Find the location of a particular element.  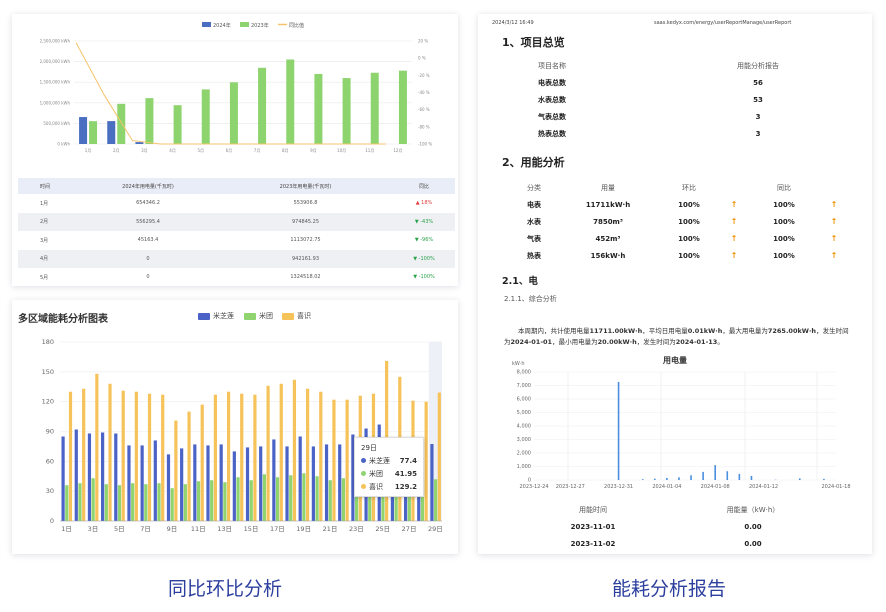

y-tick-label: 90 is located at coordinates (50, 432).